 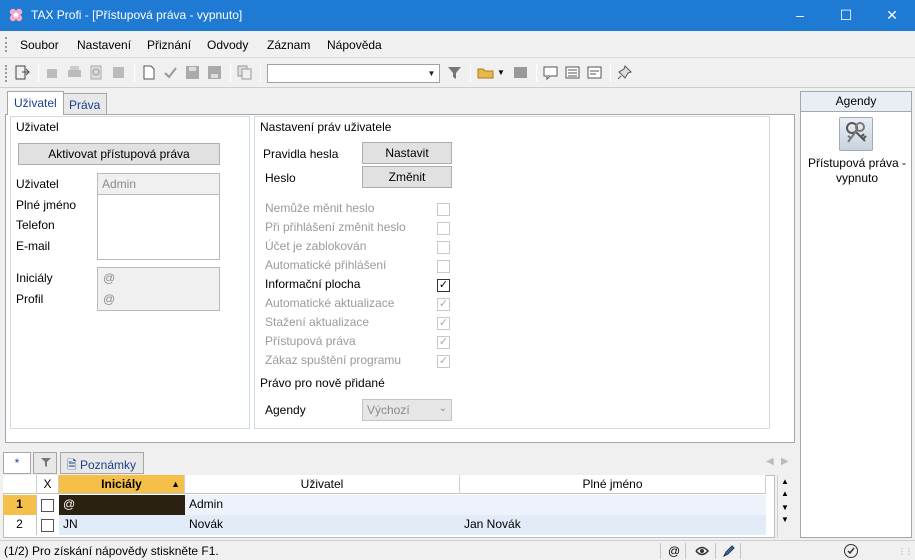 What do you see at coordinates (48, 484) in the screenshot?
I see `column-x-header: X` at bounding box center [48, 484].